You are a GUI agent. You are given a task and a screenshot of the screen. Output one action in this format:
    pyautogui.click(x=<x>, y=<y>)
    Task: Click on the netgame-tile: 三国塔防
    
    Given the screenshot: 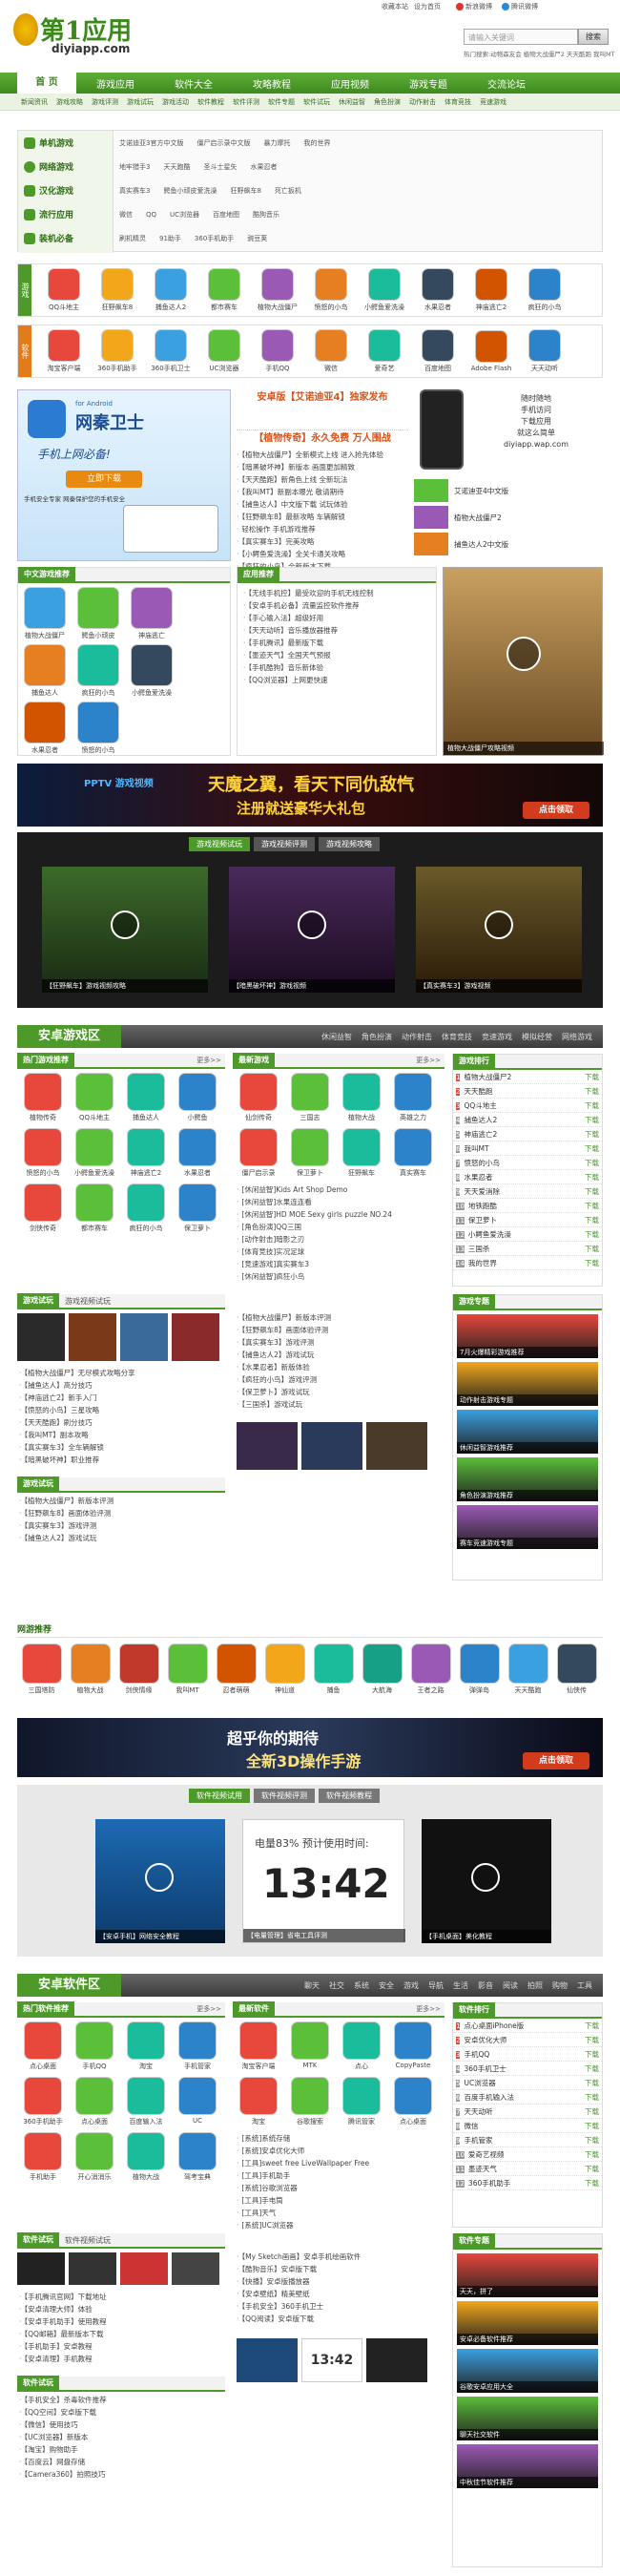 What is the action you would take?
    pyautogui.click(x=41, y=1669)
    